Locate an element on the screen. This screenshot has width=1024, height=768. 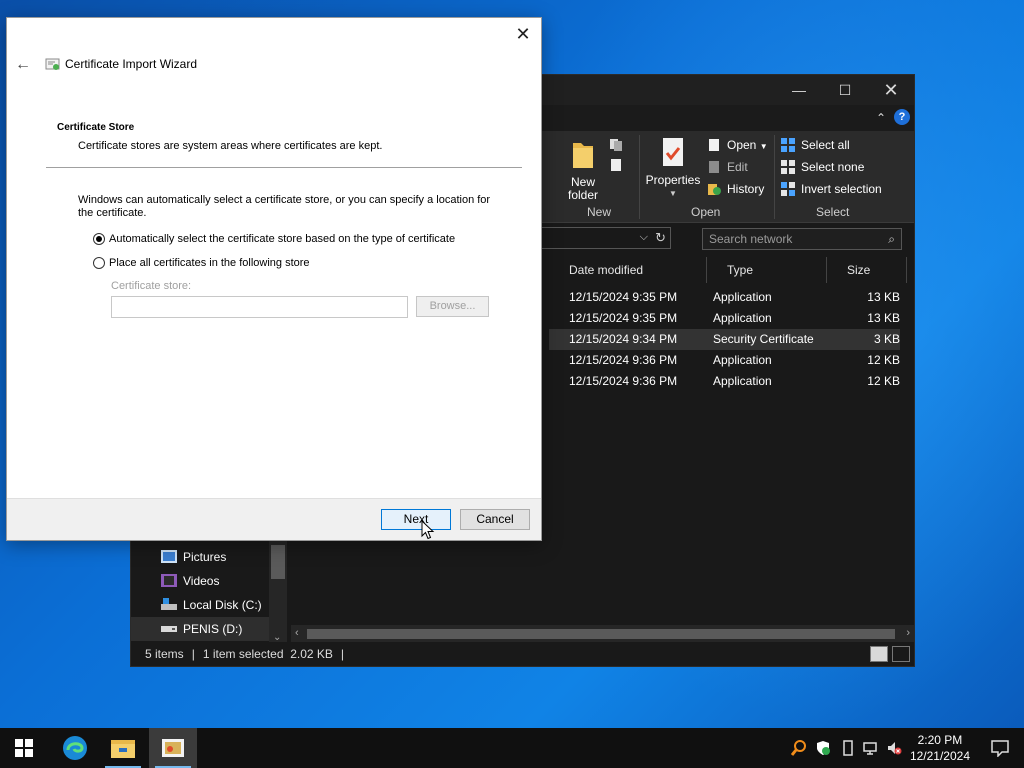
properties-icon is located at coordinates (673, 152).